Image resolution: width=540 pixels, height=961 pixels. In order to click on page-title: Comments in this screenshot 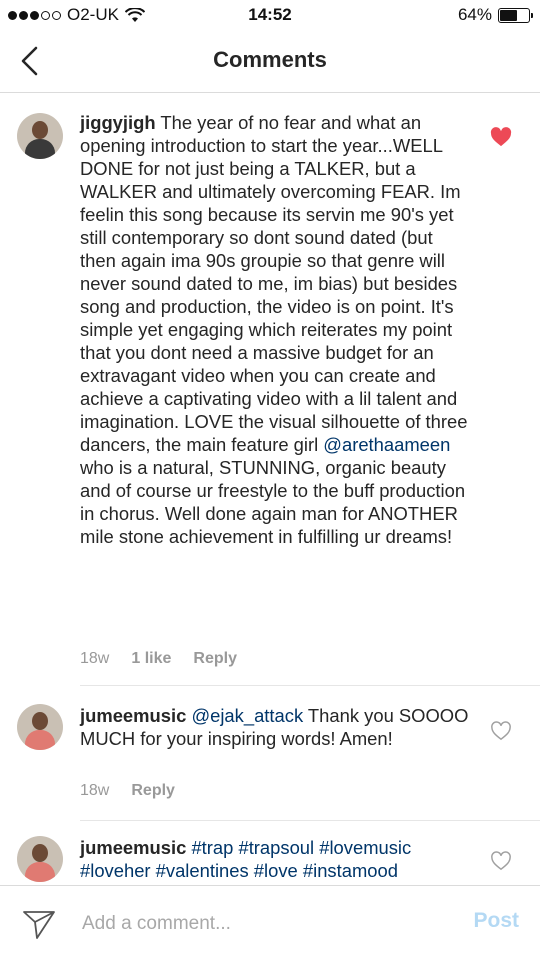, I will do `click(270, 59)`.